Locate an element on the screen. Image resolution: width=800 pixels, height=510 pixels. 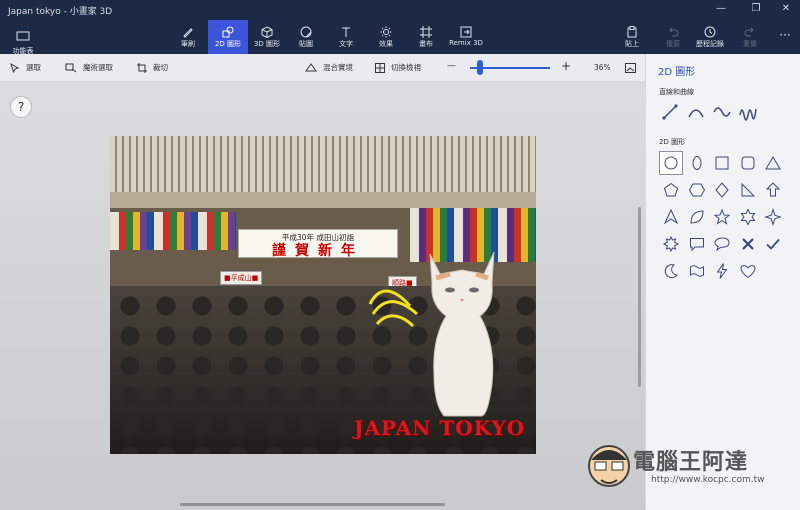
toggle-view-label: 切換檢視 is located at coordinates (406, 67).